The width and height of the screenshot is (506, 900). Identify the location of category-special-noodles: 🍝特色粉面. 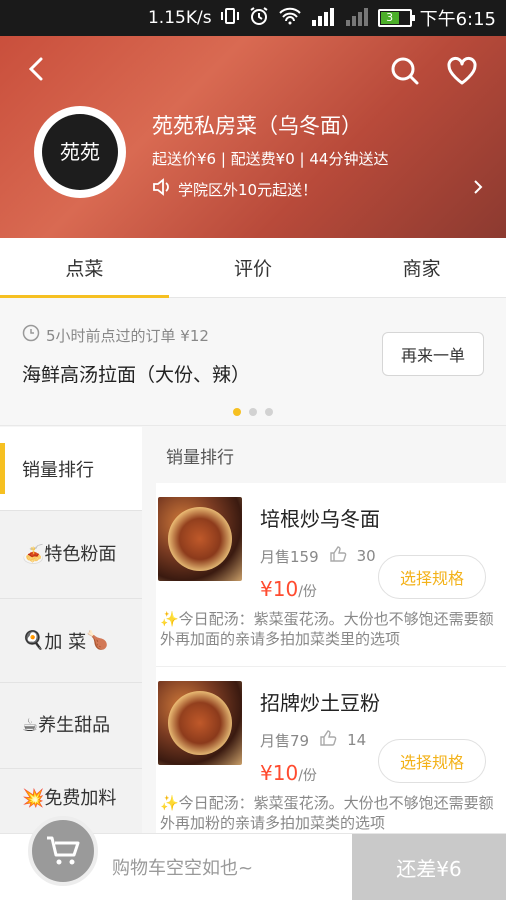
(71, 555).